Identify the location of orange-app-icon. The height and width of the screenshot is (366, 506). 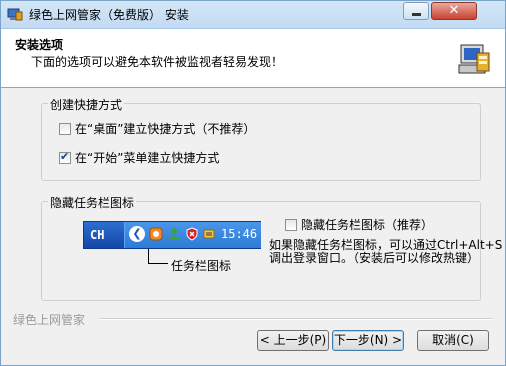
(156, 234).